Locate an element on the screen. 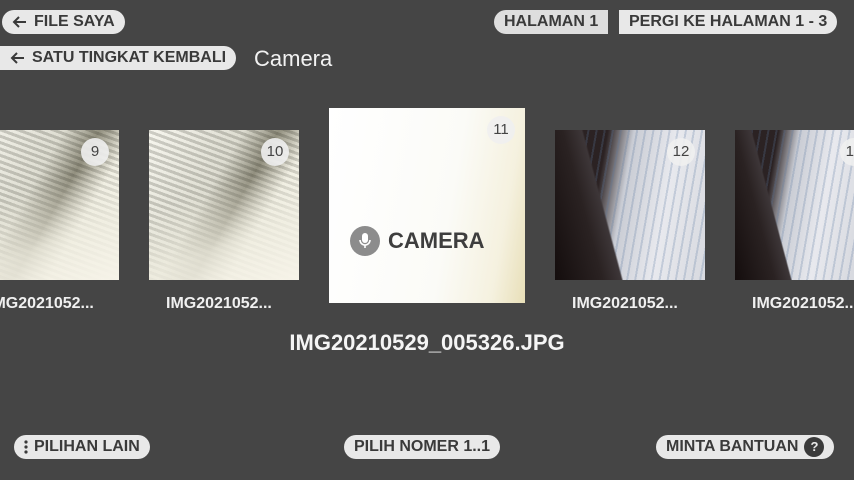  page-indicator-label: HALAMAN 1 is located at coordinates (551, 21).